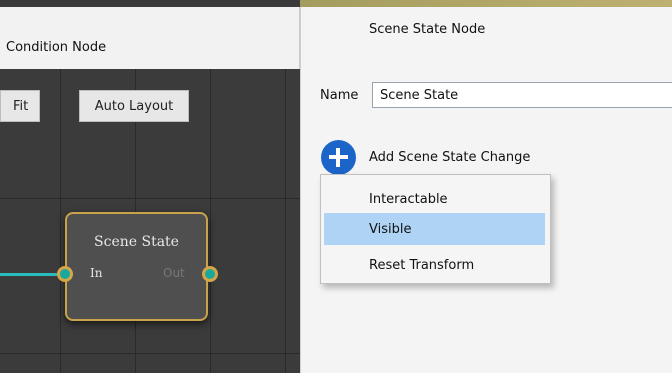 This screenshot has height=373, width=672. What do you see at coordinates (31, 274) in the screenshot?
I see `node-connection-line` at bounding box center [31, 274].